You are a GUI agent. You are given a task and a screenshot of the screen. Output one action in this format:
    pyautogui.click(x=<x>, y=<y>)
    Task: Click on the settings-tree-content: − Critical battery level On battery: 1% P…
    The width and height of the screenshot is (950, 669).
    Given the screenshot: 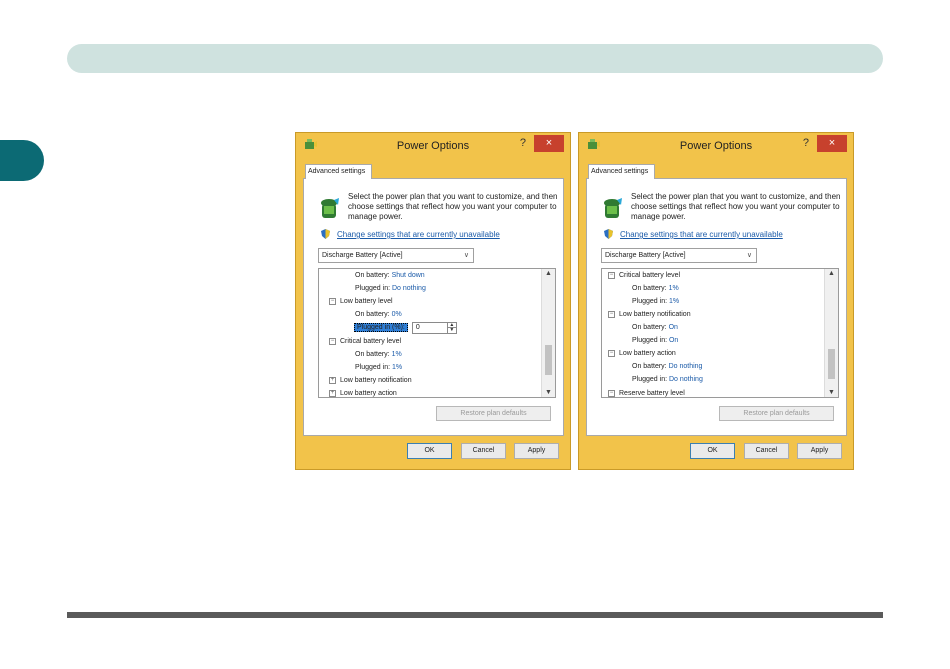 What is the action you would take?
    pyautogui.click(x=713, y=333)
    